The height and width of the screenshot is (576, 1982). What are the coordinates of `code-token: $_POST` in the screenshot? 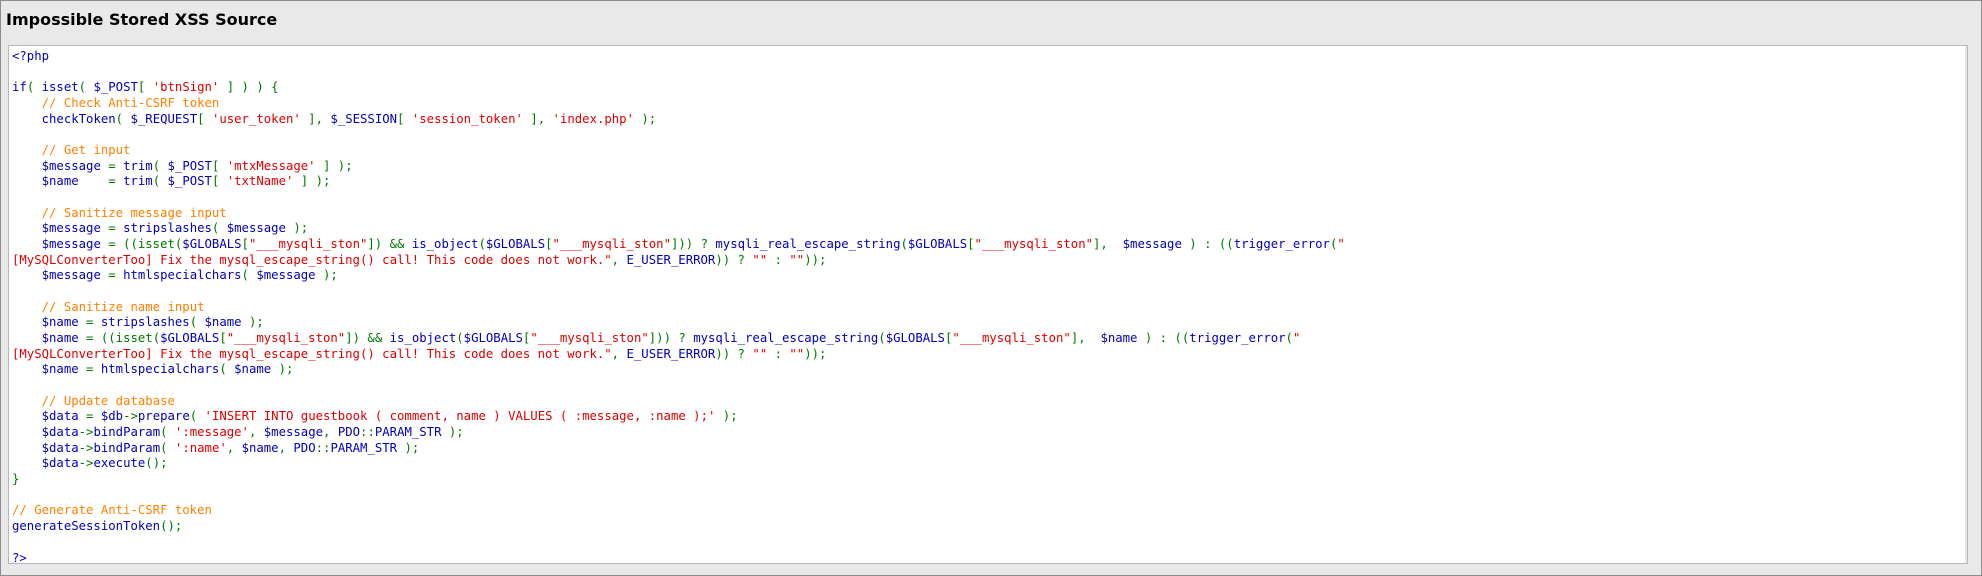 It's located at (189, 181).